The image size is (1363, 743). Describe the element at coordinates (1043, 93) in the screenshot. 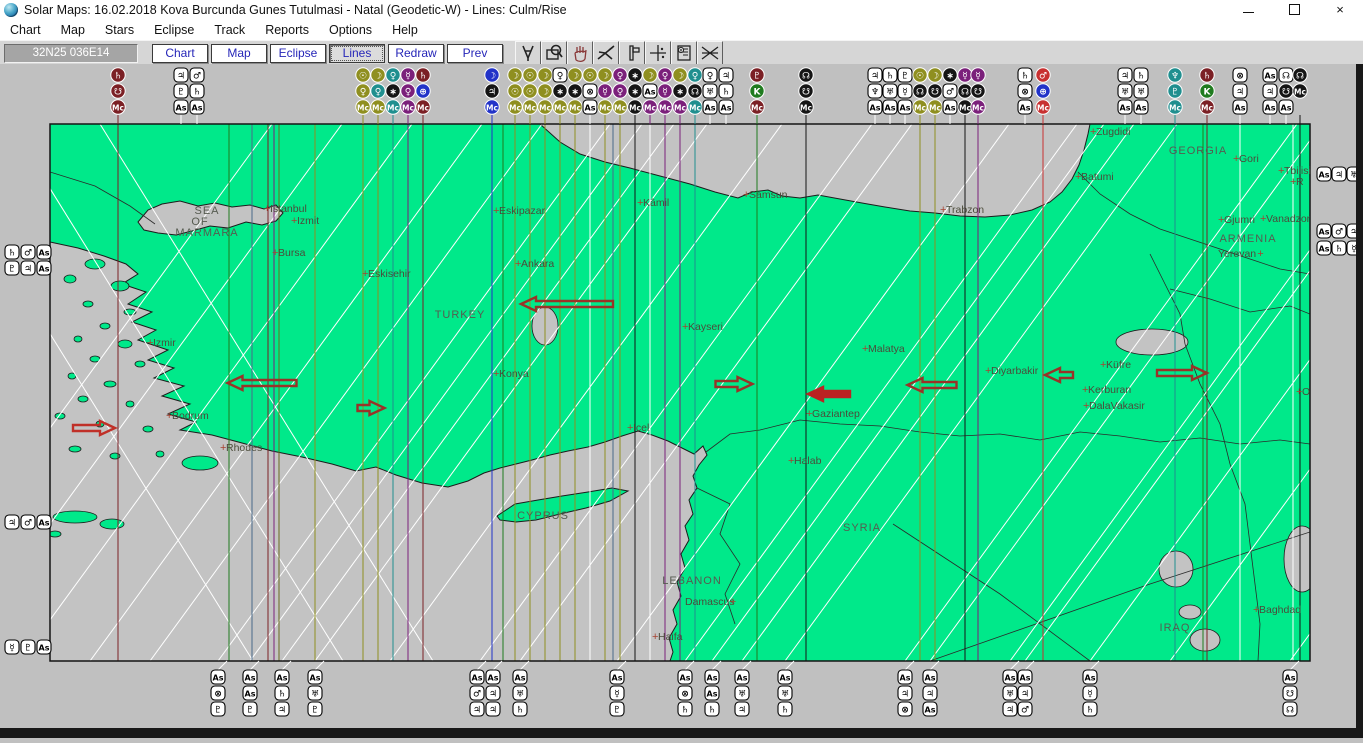

I see `planet-glyph: ⊕` at that location.